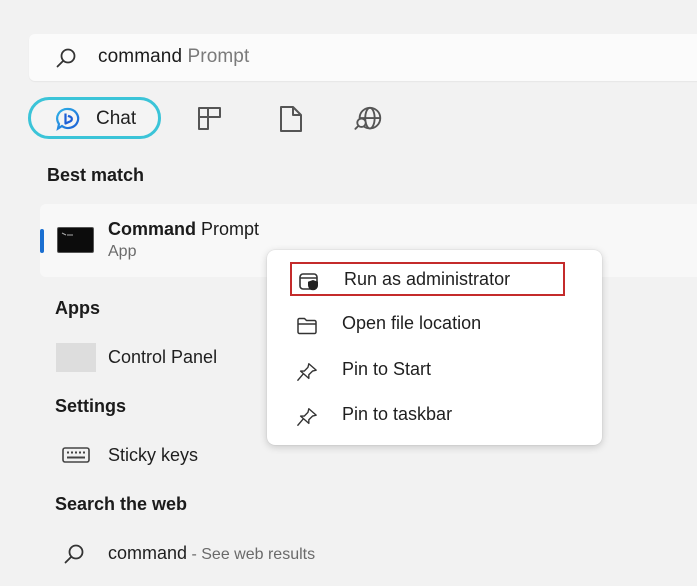  Describe the element at coordinates (387, 369) in the screenshot. I see `menu-item-label: Pin to Start` at that location.